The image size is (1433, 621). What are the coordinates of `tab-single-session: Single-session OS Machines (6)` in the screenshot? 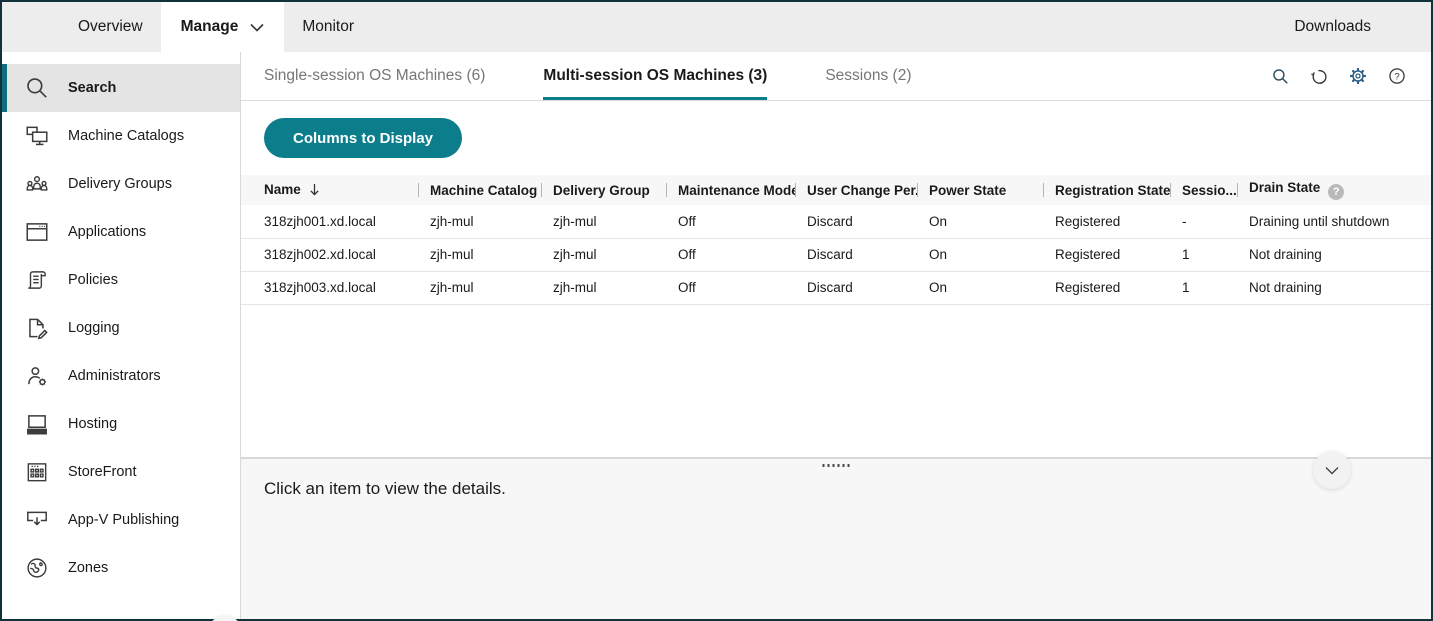 It's located at (374, 76).